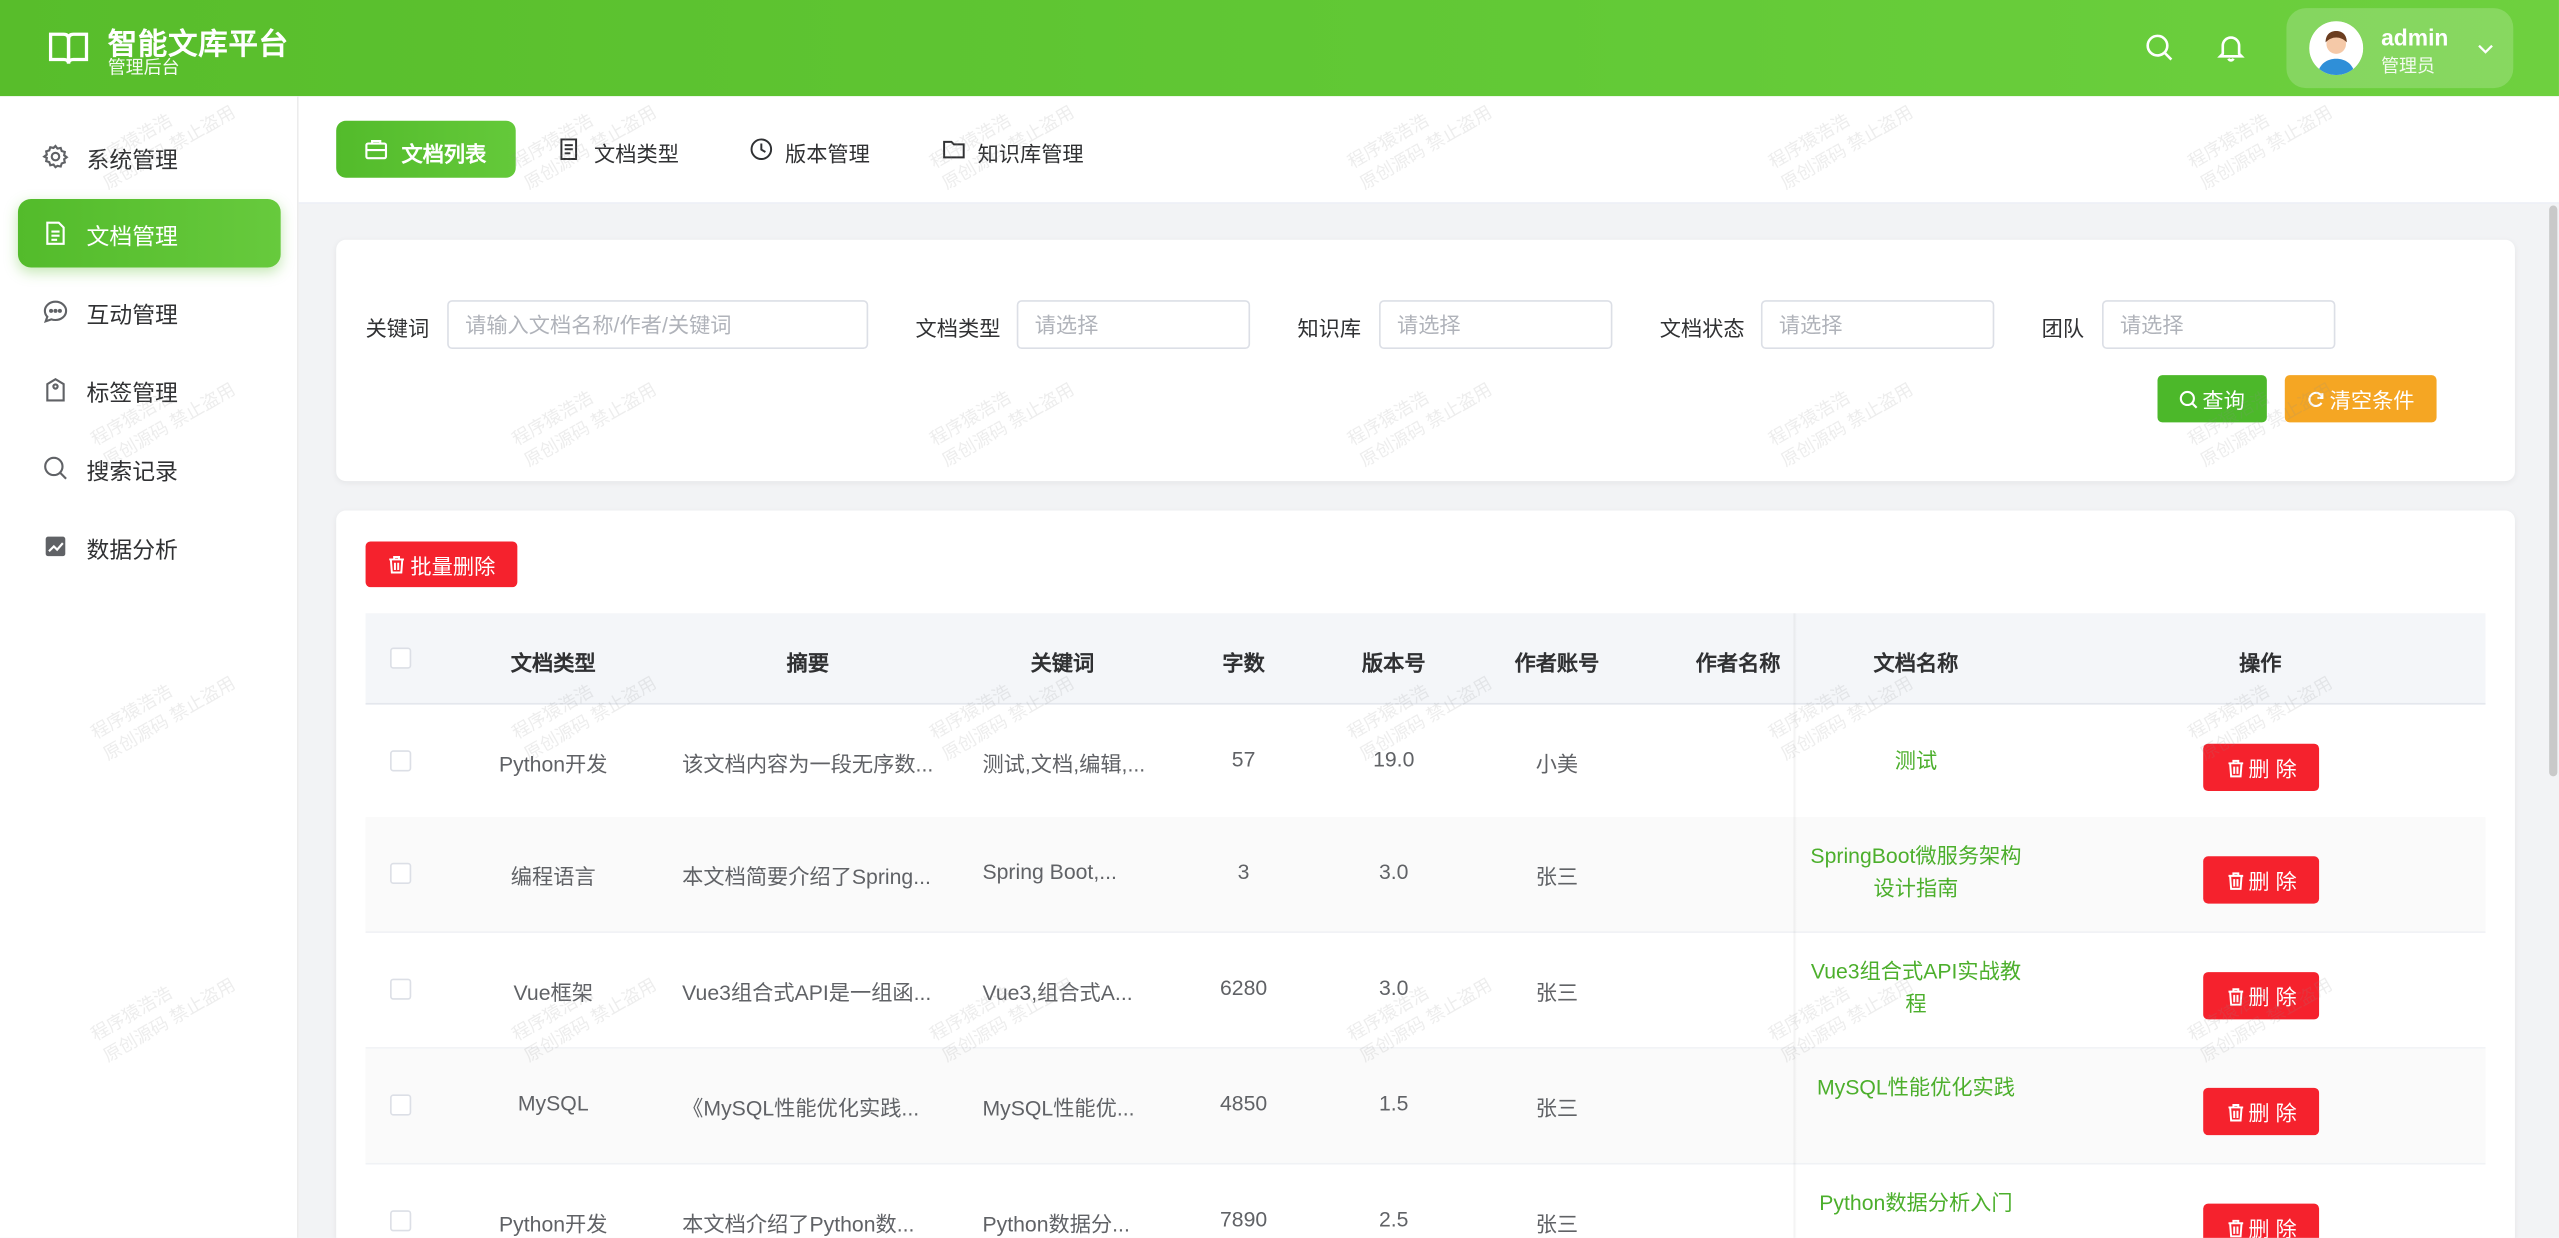 This screenshot has width=2559, height=1238. Describe the element at coordinates (1557, 663) in the screenshot. I see `column-header: 作者账号` at that location.